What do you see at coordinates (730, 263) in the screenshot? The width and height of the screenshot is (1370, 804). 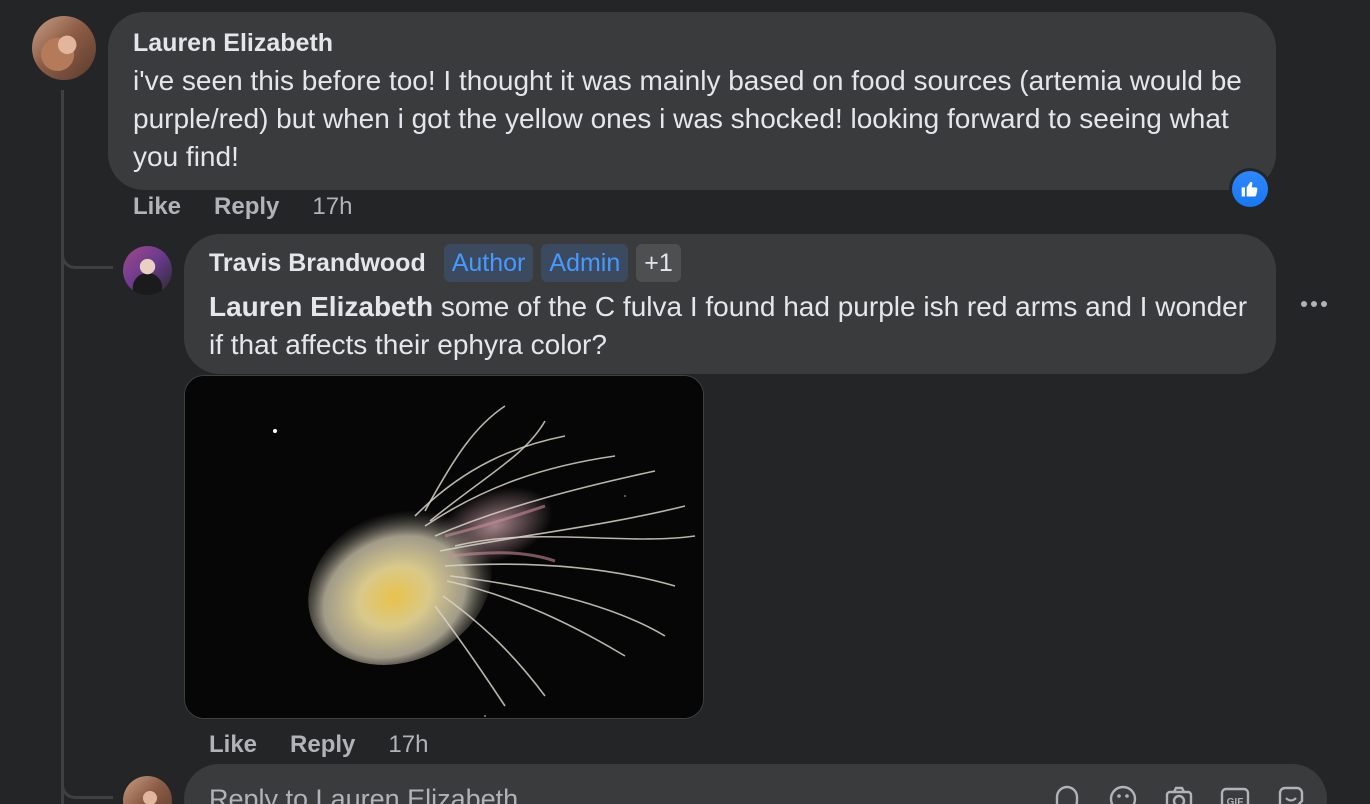 I see `comment-header: Travis Brandwood Author Admin +1` at bounding box center [730, 263].